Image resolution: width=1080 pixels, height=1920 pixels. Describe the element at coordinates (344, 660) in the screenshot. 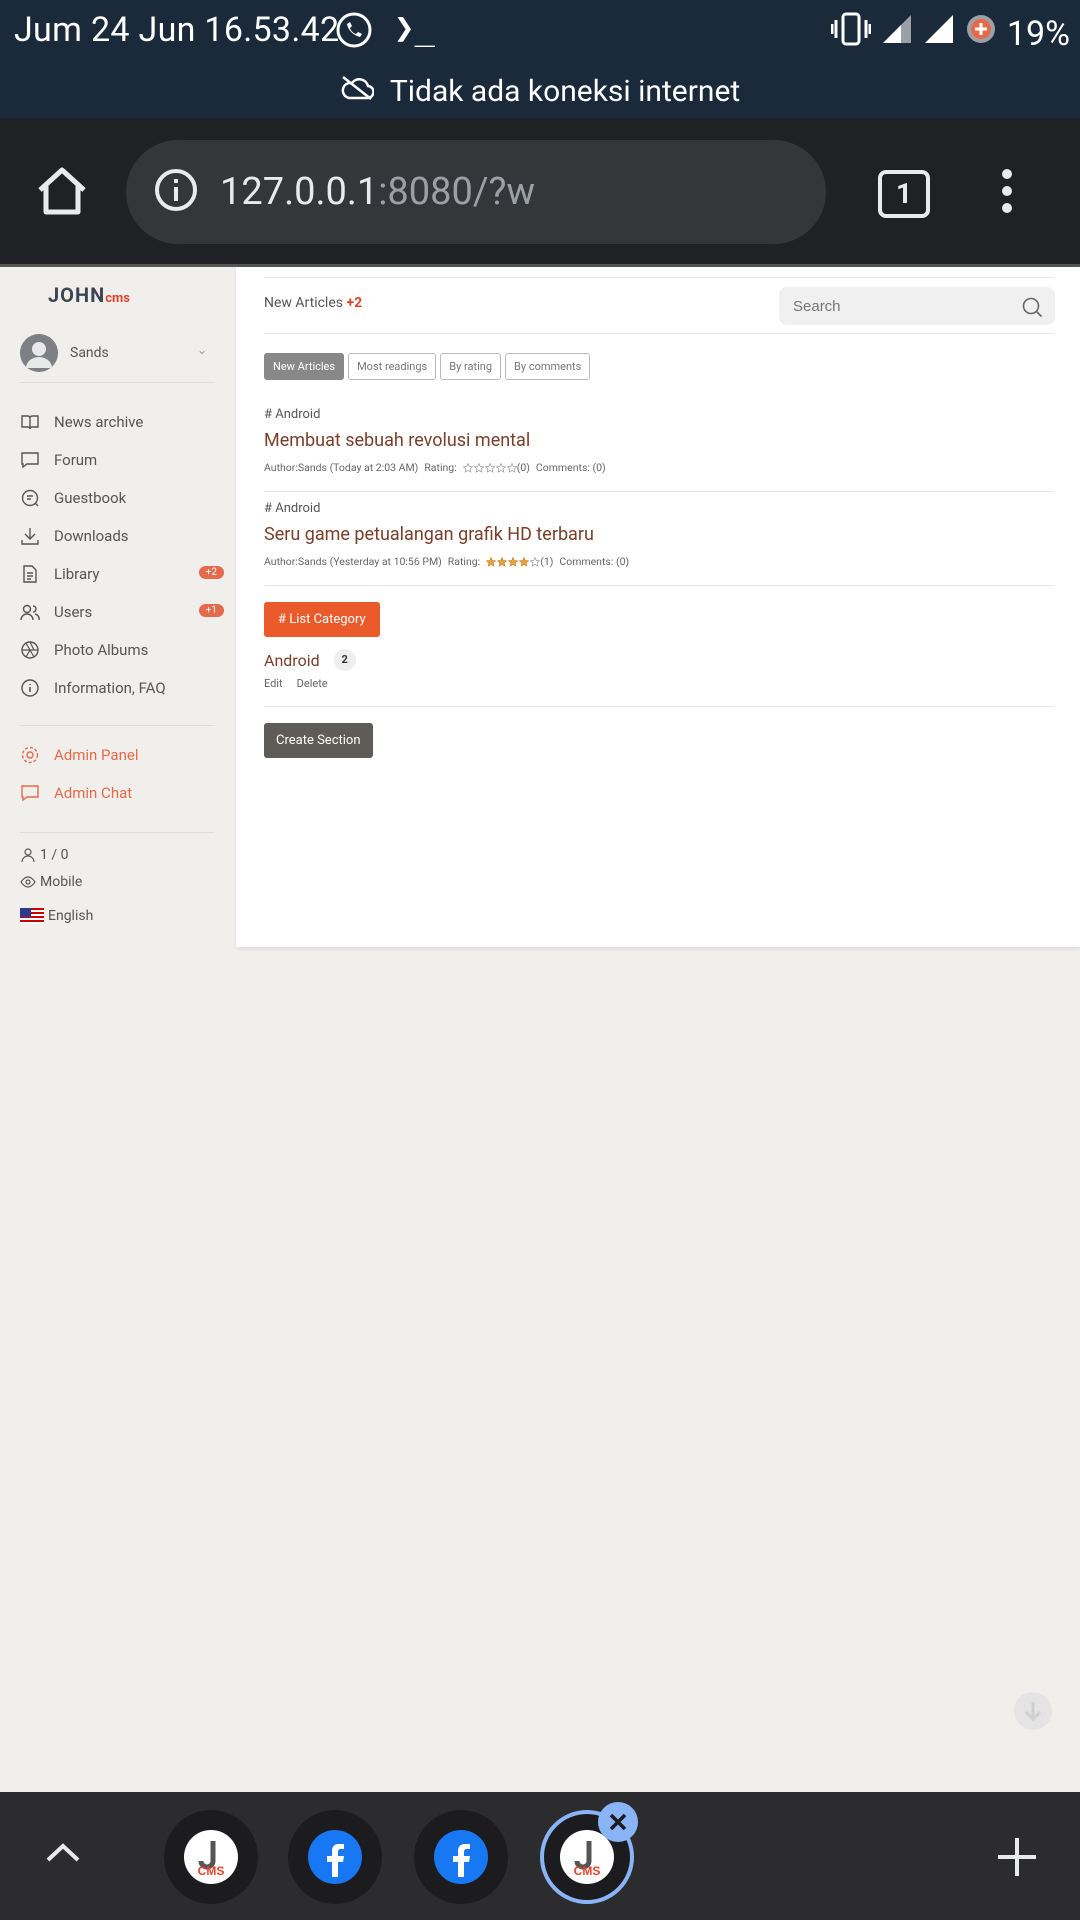

I see `category-count: 2` at that location.